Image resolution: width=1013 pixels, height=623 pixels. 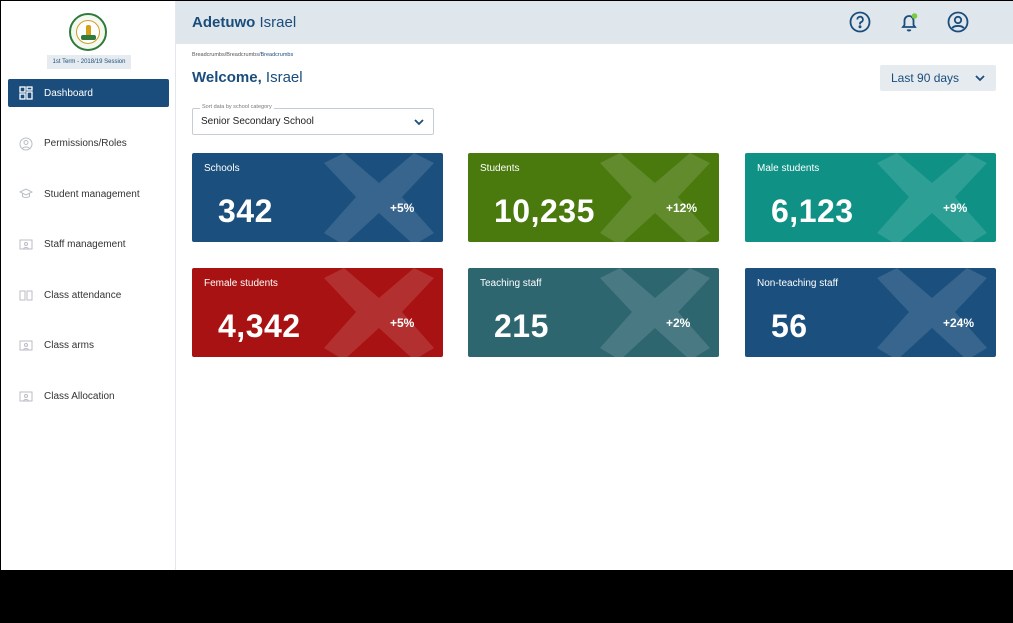 I want to click on sidebar-item-label: Permissions/Roles, so click(x=85, y=144).